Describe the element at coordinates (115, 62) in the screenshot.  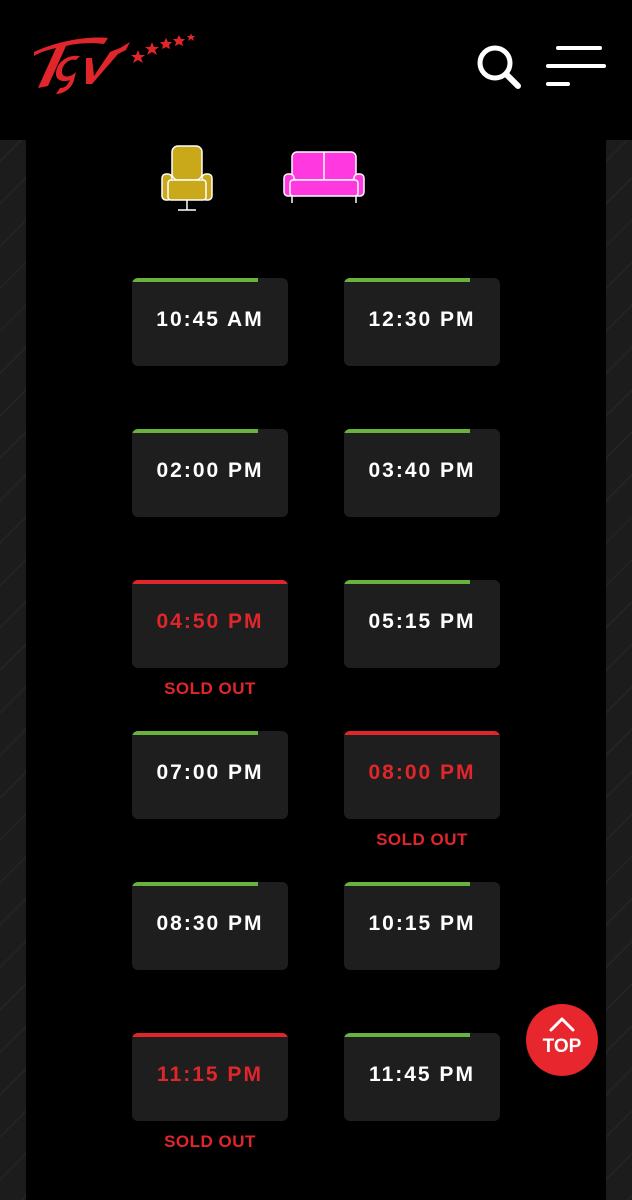
I see `tgv-logo` at that location.